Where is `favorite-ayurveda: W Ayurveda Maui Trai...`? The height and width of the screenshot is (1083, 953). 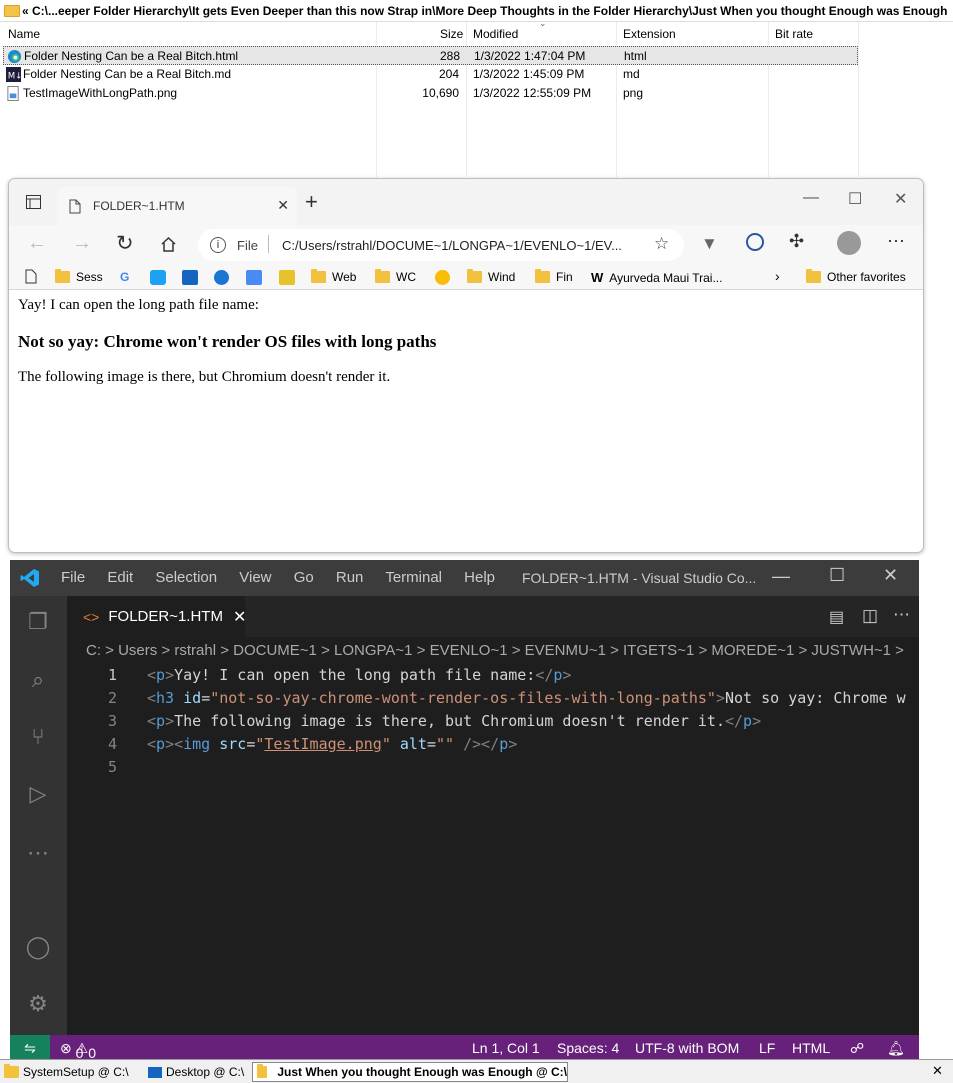
favorite-ayurveda: W Ayurveda Maui Trai... is located at coordinates (656, 277).